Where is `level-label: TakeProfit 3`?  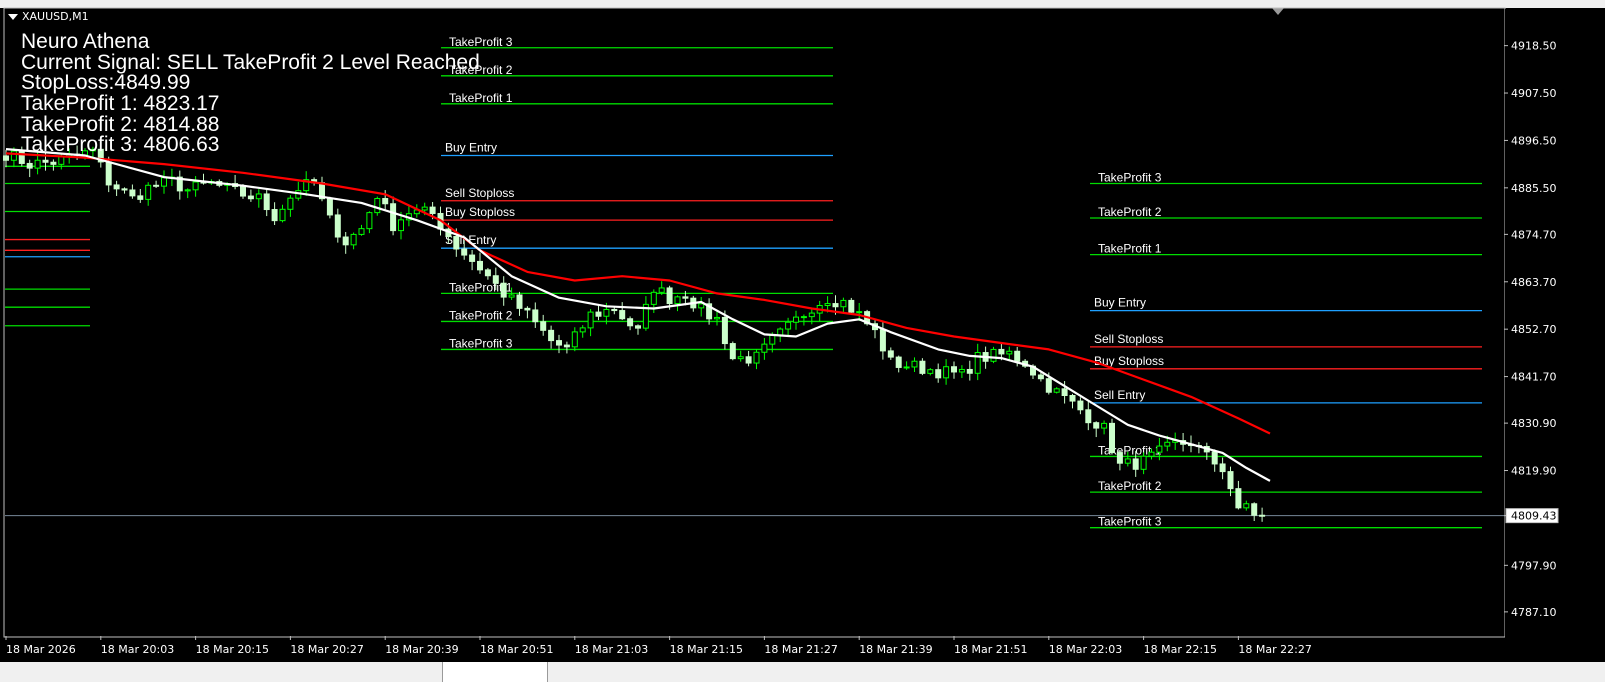 level-label: TakeProfit 3 is located at coordinates (1130, 178).